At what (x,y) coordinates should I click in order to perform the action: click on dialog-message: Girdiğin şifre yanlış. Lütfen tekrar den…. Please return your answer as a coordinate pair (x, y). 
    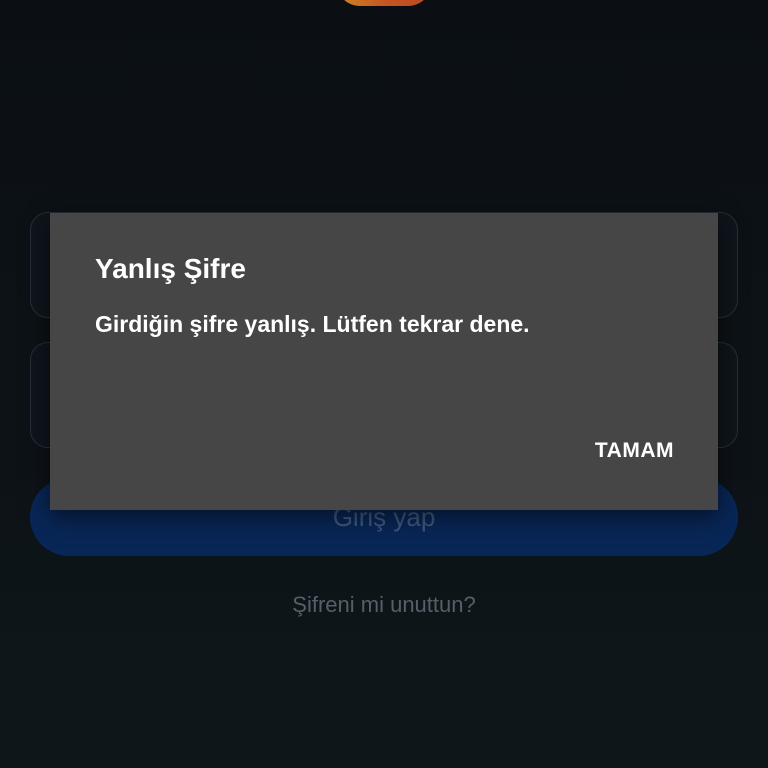
    Looking at the image, I should click on (312, 324).